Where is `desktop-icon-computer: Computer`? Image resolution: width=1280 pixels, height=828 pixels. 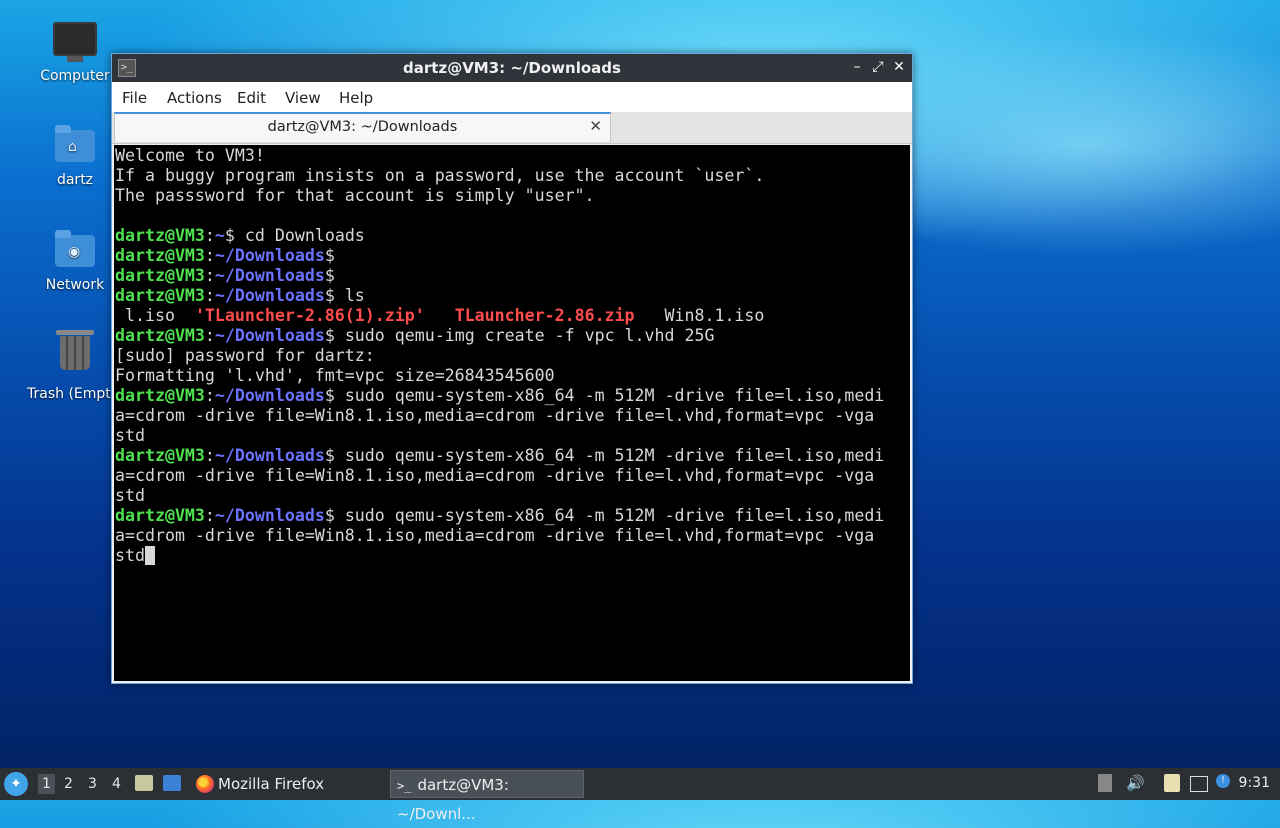 desktop-icon-computer: Computer is located at coordinates (75, 51).